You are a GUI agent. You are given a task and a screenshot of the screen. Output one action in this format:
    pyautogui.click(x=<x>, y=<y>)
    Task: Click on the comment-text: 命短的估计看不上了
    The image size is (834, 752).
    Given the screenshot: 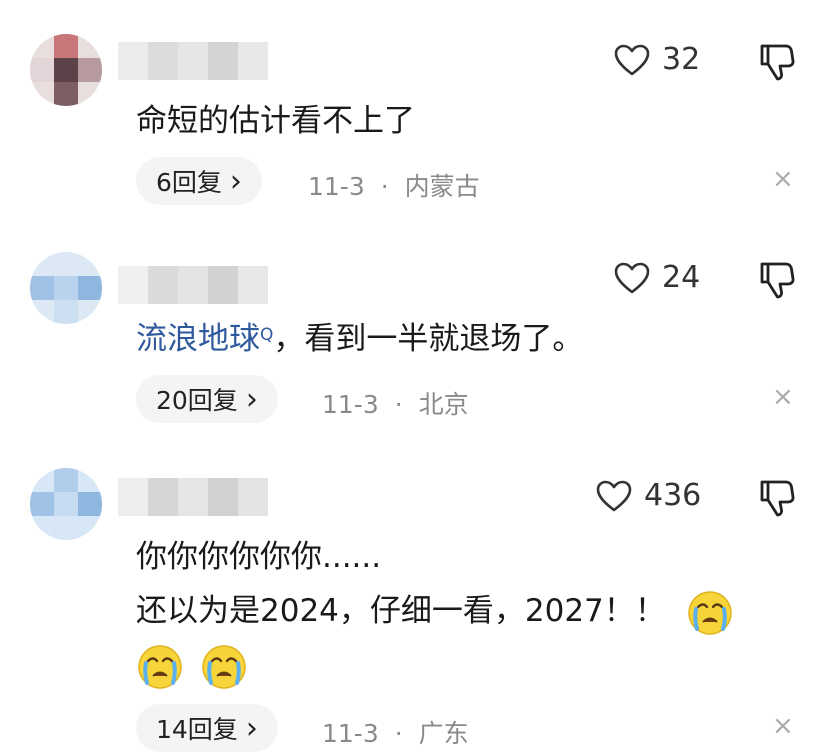 What is the action you would take?
    pyautogui.click(x=275, y=121)
    